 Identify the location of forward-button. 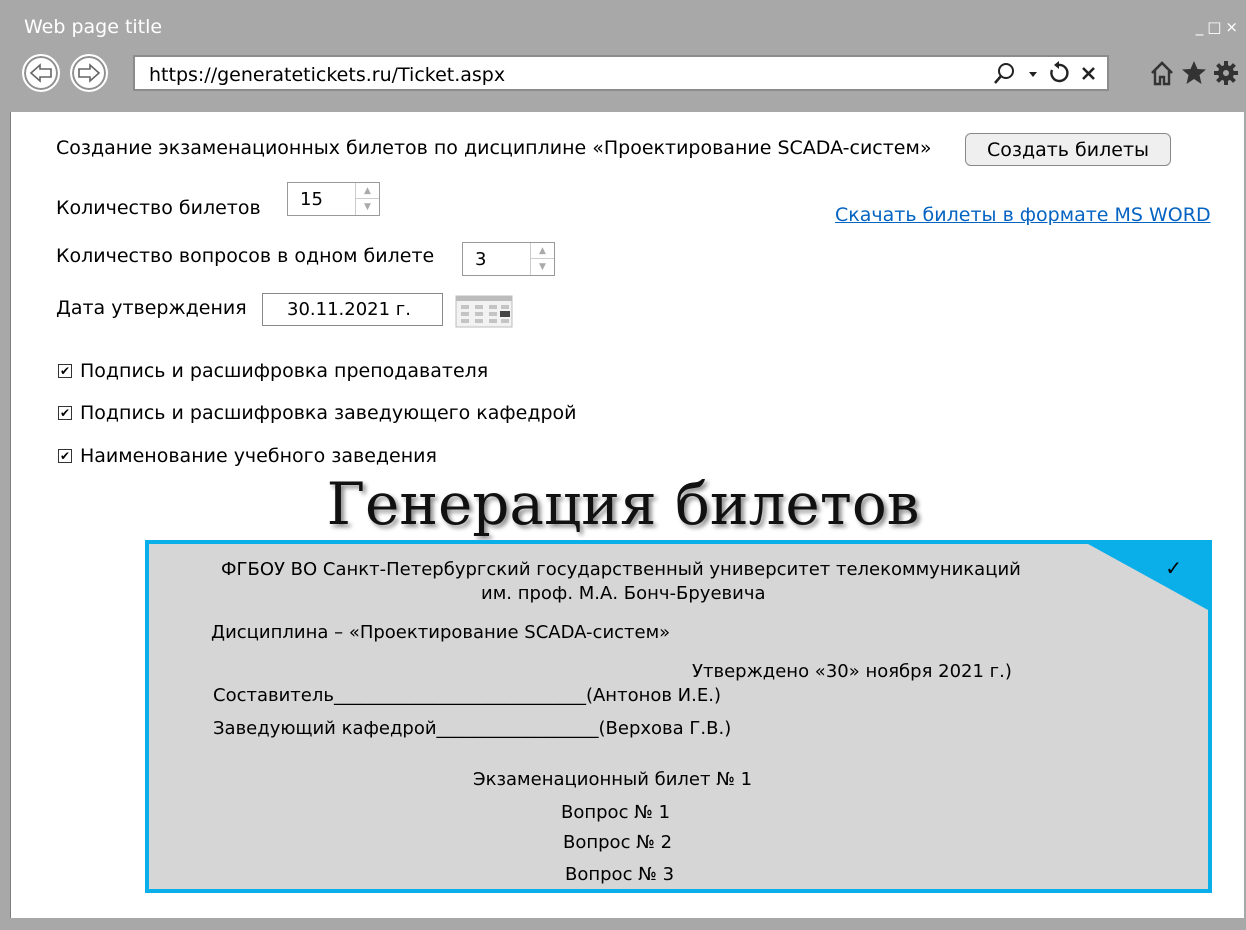
(89, 73).